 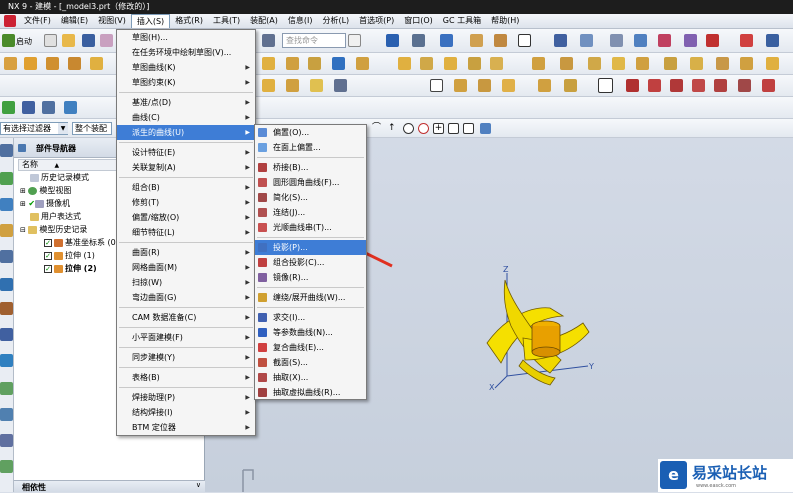 I want to click on menu-item-14: 偏置/缩放(O) ▶, so click(x=186, y=217).